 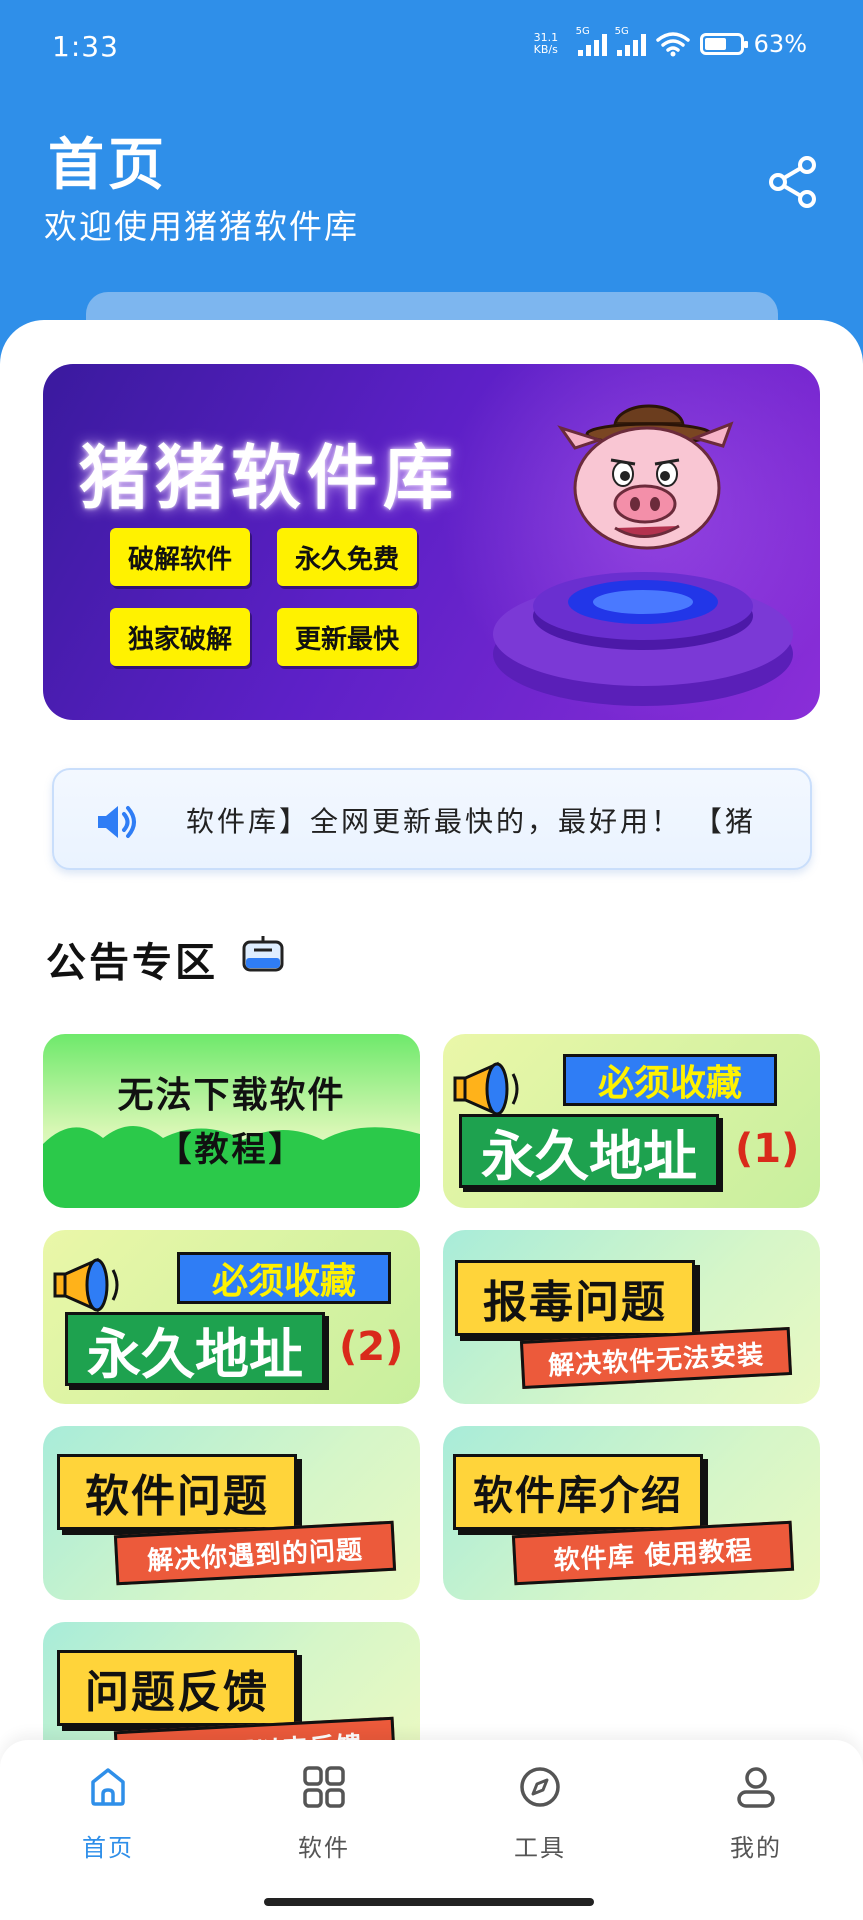 What do you see at coordinates (575, 1298) in the screenshot?
I see `card-title: 报毒问题` at bounding box center [575, 1298].